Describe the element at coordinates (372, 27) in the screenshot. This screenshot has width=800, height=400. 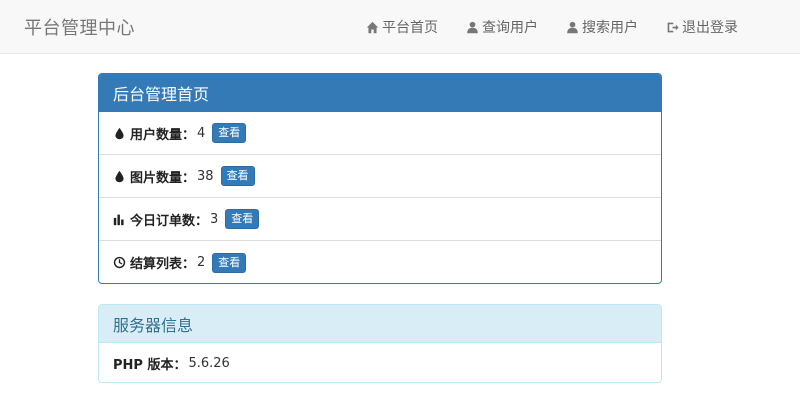
I see `home-icon` at that location.